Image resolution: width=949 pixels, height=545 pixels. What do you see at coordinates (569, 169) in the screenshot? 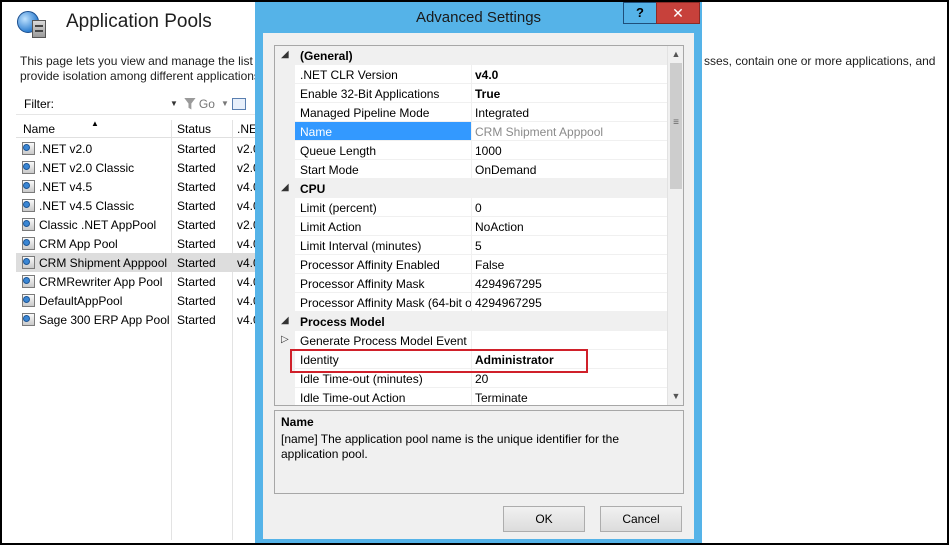
I see `property-value: OnDemand` at bounding box center [569, 169].